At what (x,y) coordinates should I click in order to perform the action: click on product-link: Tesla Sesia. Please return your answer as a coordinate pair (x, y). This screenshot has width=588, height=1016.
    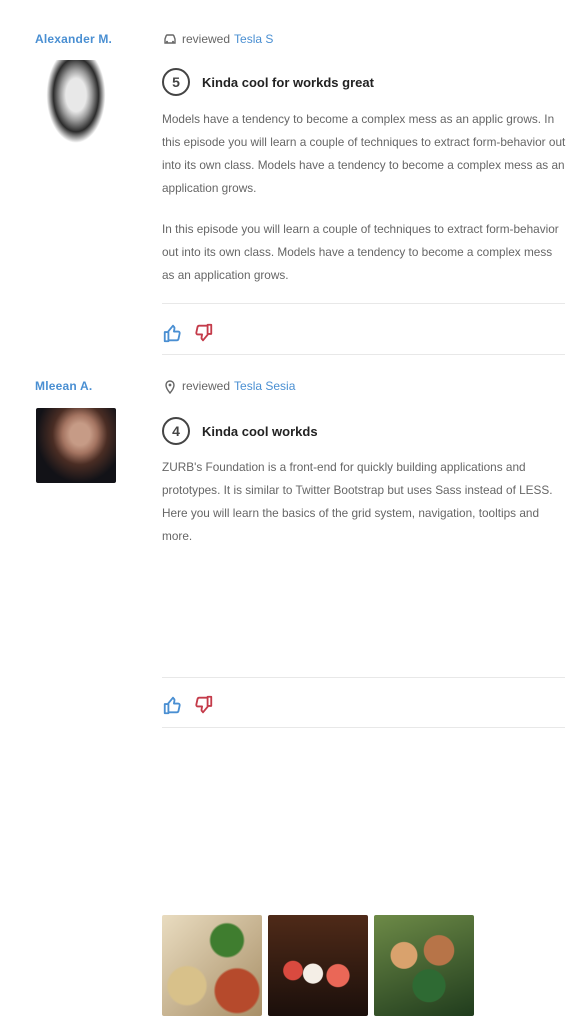
    Looking at the image, I should click on (264, 386).